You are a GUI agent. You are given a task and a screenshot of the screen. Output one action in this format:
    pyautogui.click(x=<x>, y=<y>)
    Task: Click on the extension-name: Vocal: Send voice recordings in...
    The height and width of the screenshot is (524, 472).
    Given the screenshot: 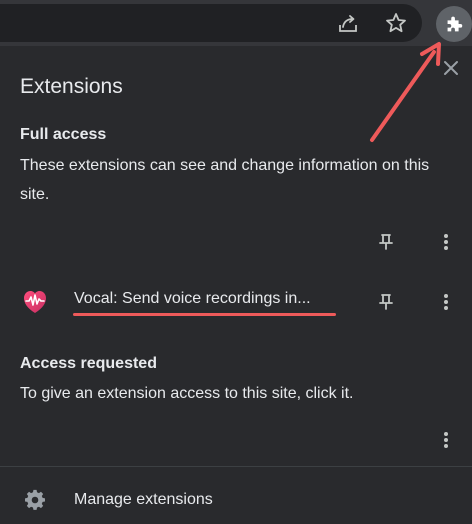 What is the action you would take?
    pyautogui.click(x=192, y=298)
    